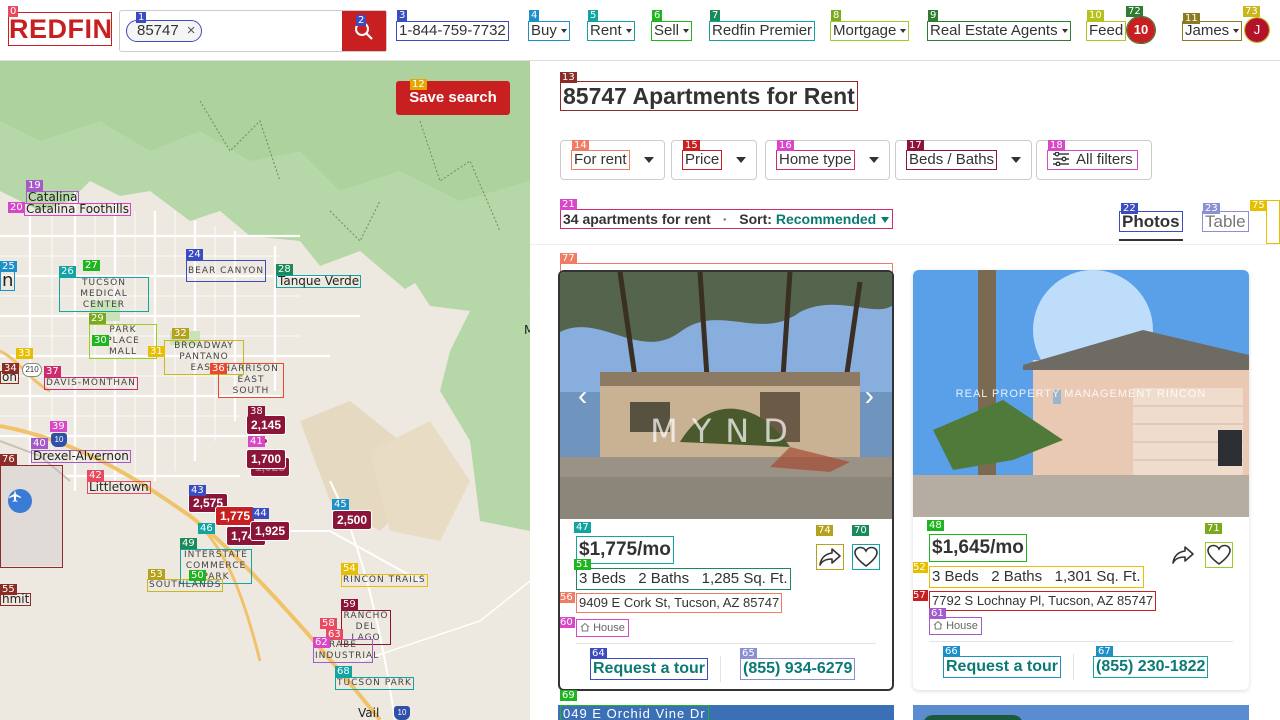 The image size is (1280, 720). What do you see at coordinates (973, 717) in the screenshot?
I see `listing-badge` at bounding box center [973, 717].